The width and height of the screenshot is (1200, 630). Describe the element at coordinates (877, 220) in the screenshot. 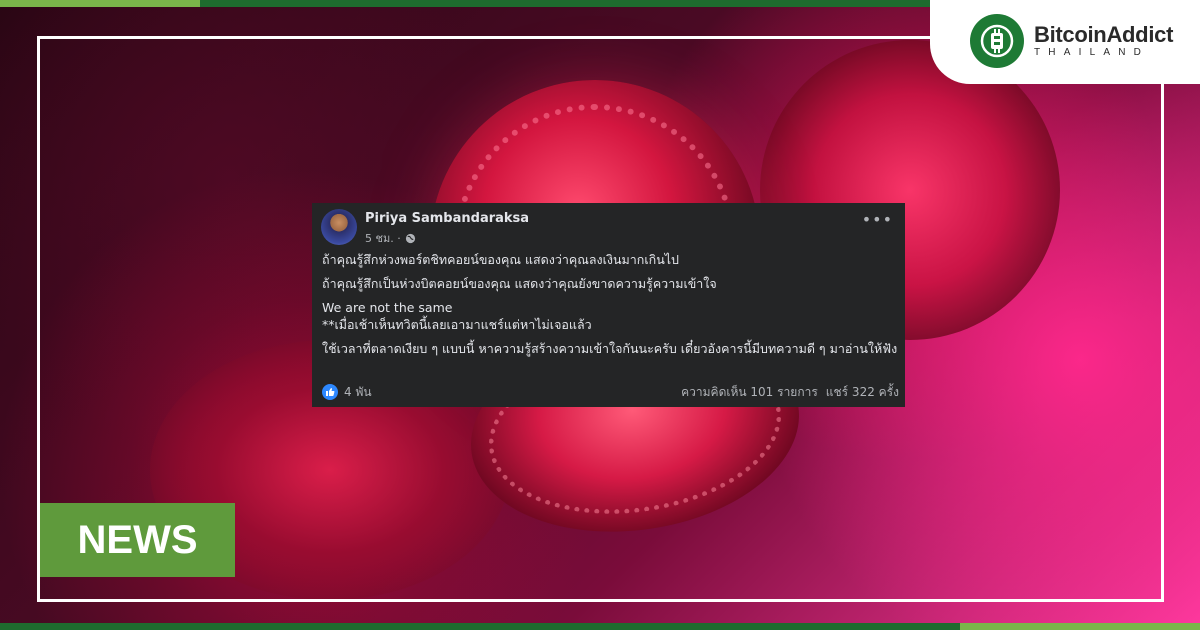

I see `more-icon: •••` at that location.